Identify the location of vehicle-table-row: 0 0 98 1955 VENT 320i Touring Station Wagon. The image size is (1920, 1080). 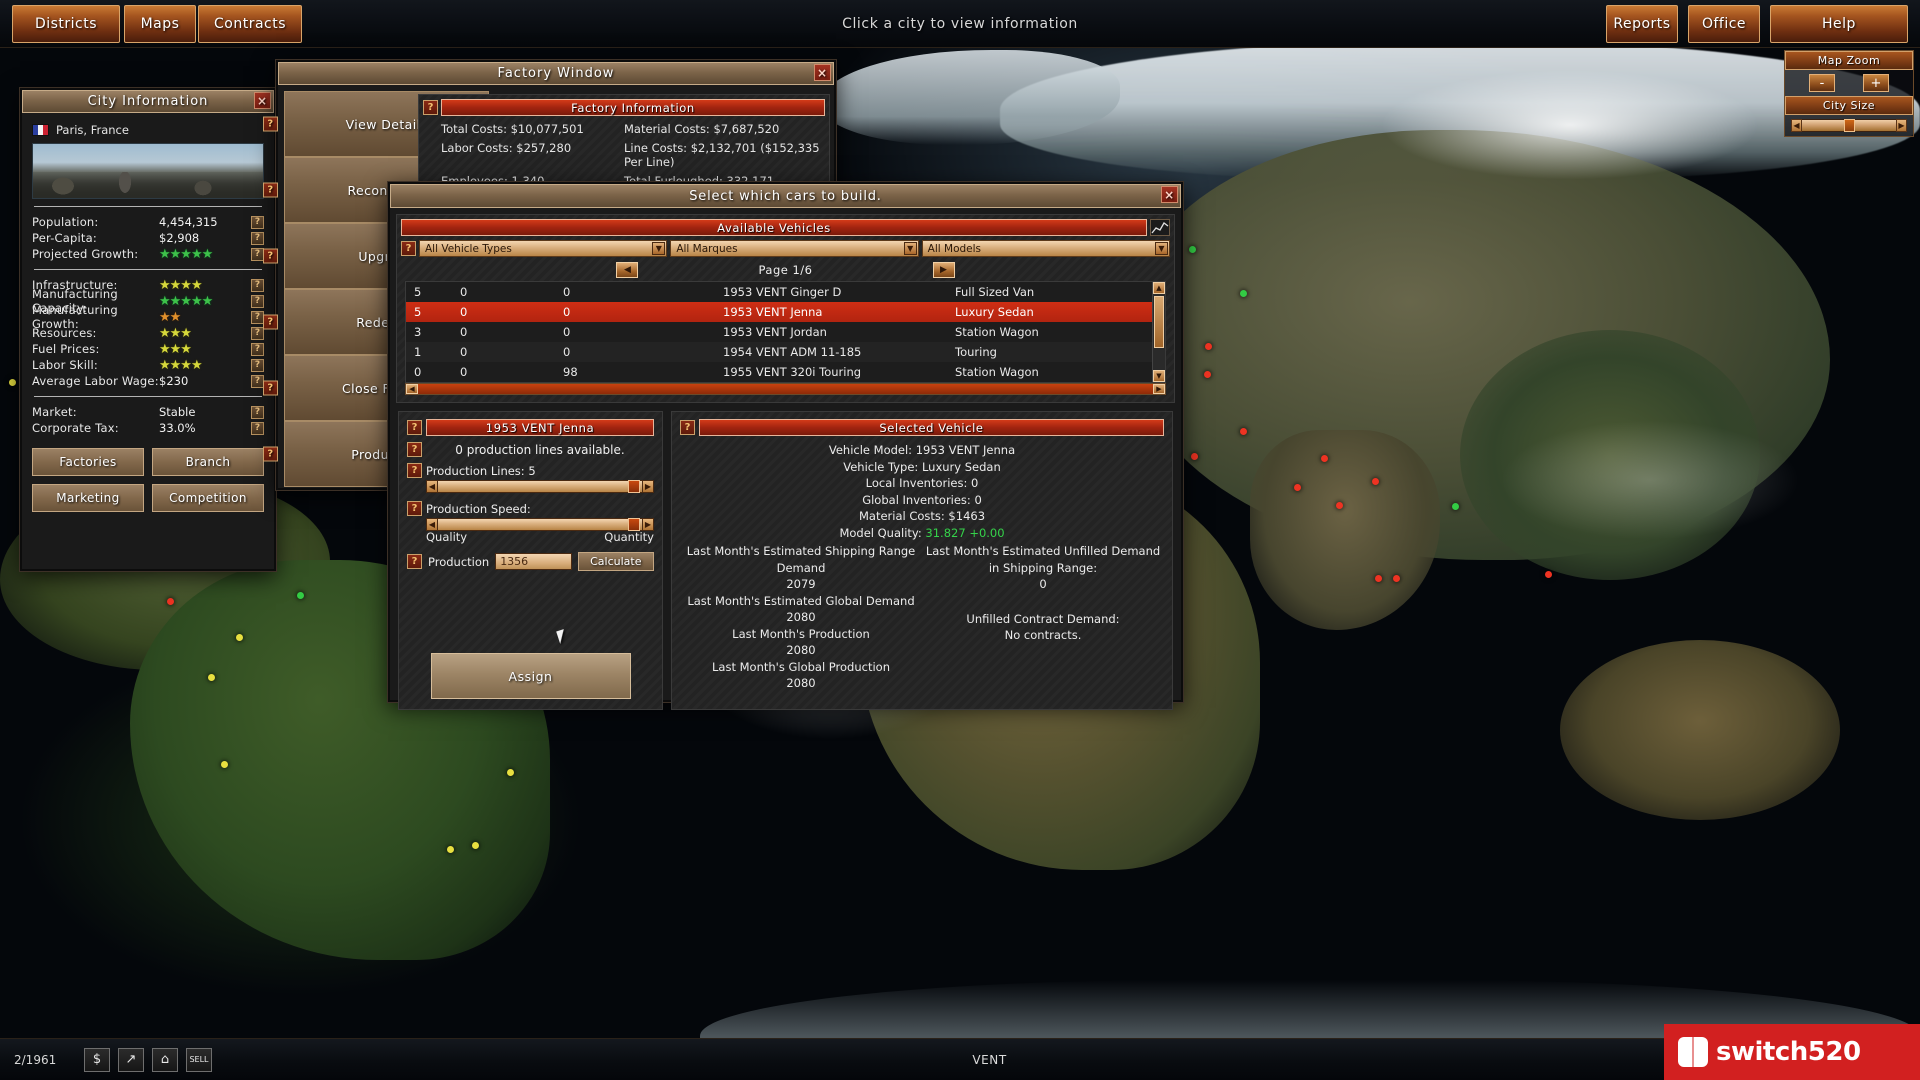
(785, 372).